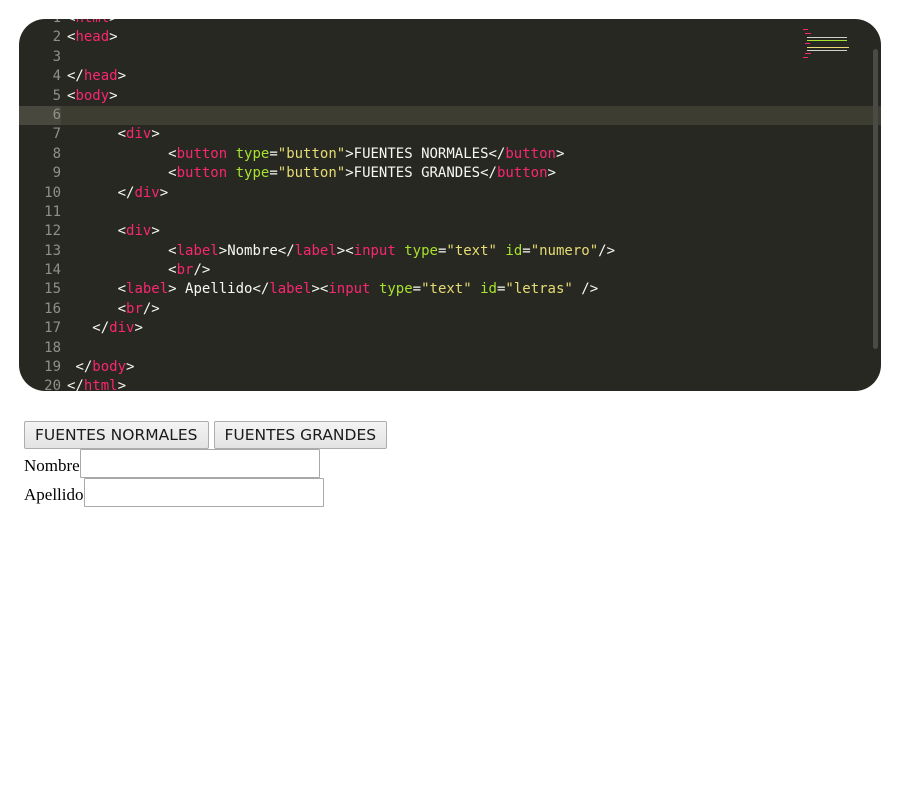 This screenshot has height=800, width=900. I want to click on line-number: 18, so click(40, 348).